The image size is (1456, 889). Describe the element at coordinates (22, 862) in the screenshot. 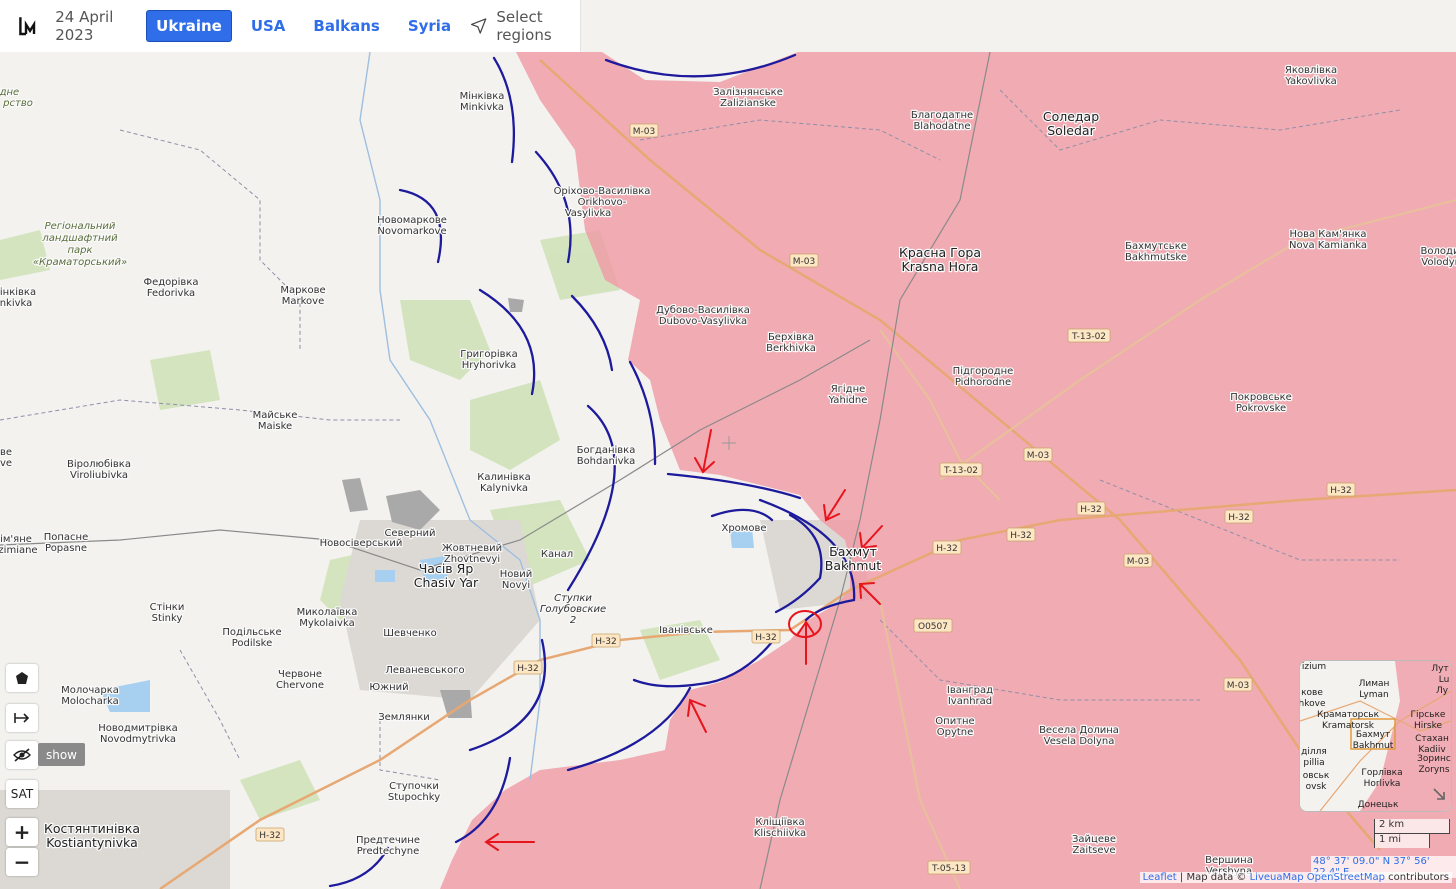

I see `zoom-out-button: −` at that location.